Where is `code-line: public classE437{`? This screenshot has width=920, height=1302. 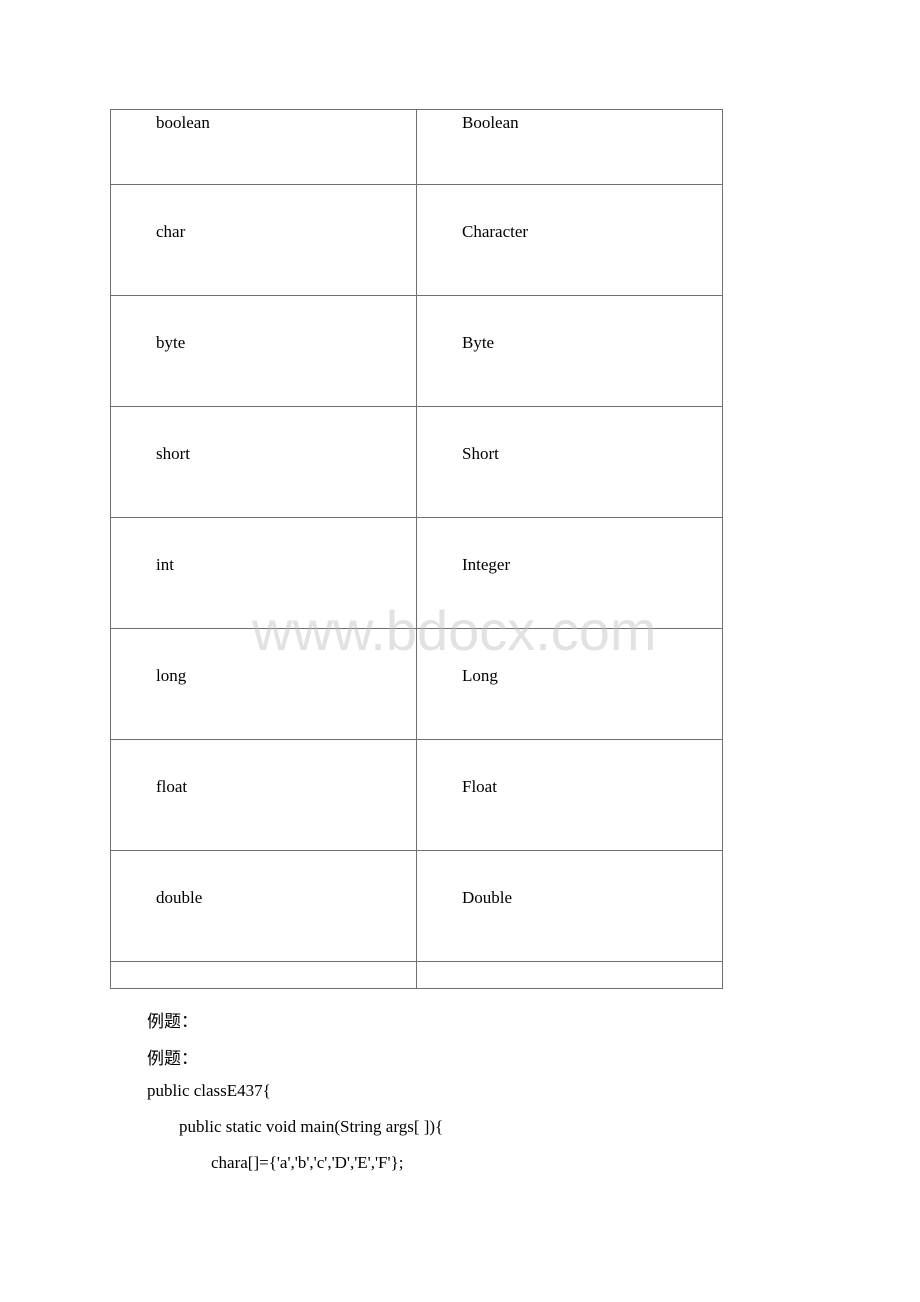
code-line: public classE437{ is located at coordinates (209, 1090).